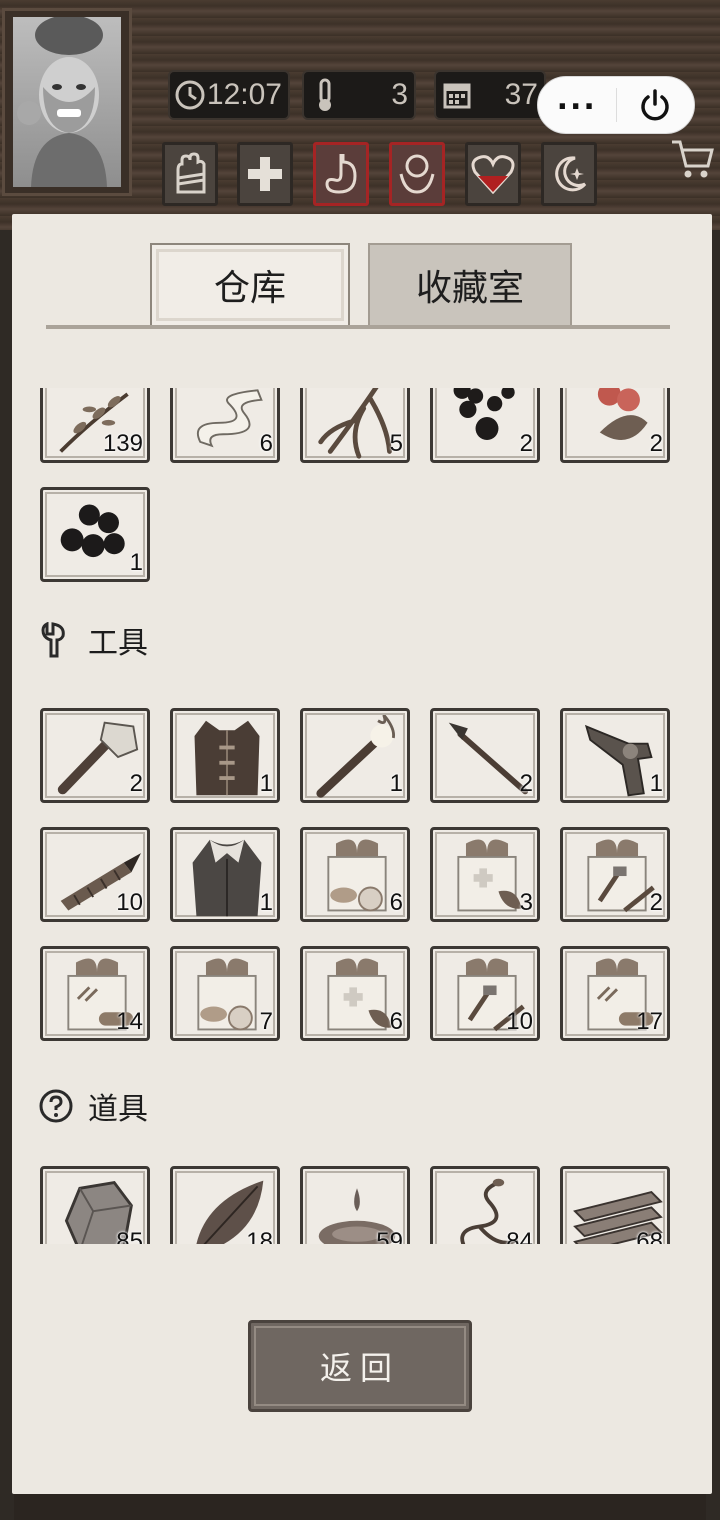  Describe the element at coordinates (225, 993) in the screenshot. I see `inventory-slot: 7` at that location.